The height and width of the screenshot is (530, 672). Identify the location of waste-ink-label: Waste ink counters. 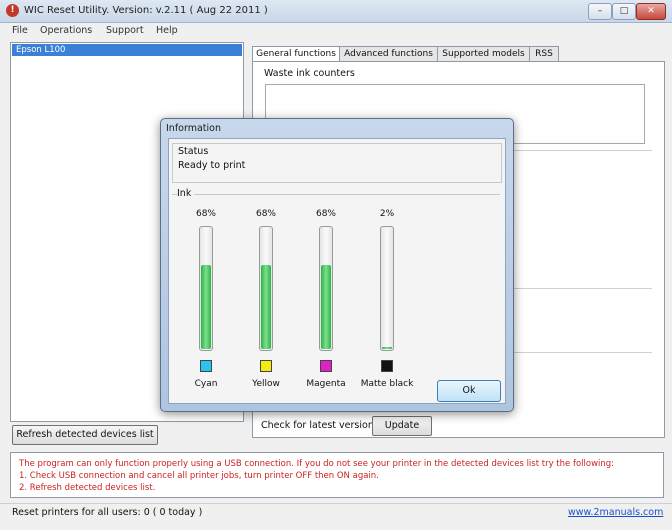
(309, 73).